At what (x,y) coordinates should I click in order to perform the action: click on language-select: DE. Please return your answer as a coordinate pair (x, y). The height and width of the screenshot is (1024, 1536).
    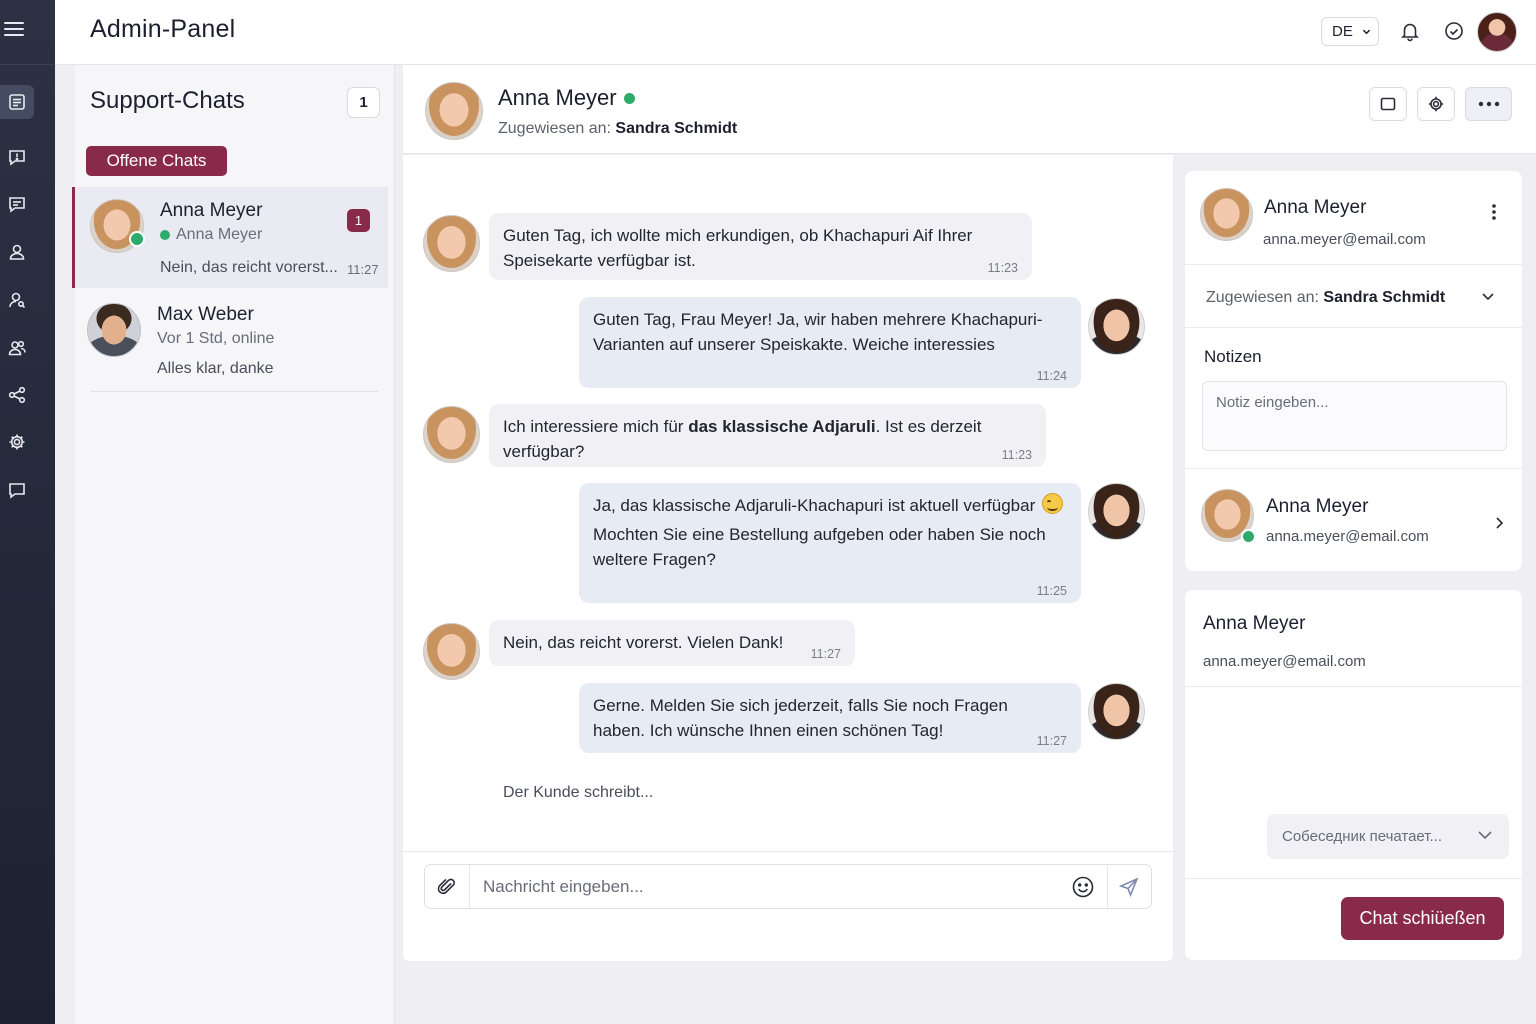
    Looking at the image, I should click on (1350, 31).